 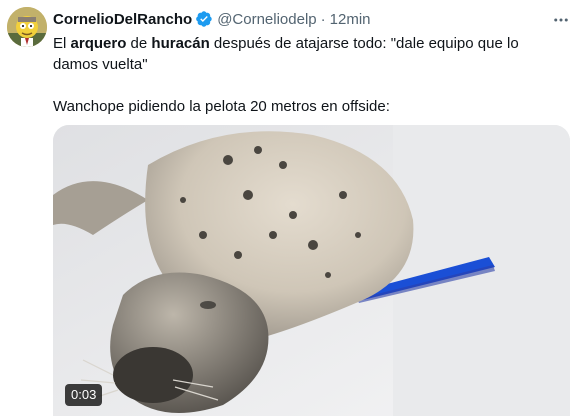 I want to click on text-segment: de, so click(x=139, y=43).